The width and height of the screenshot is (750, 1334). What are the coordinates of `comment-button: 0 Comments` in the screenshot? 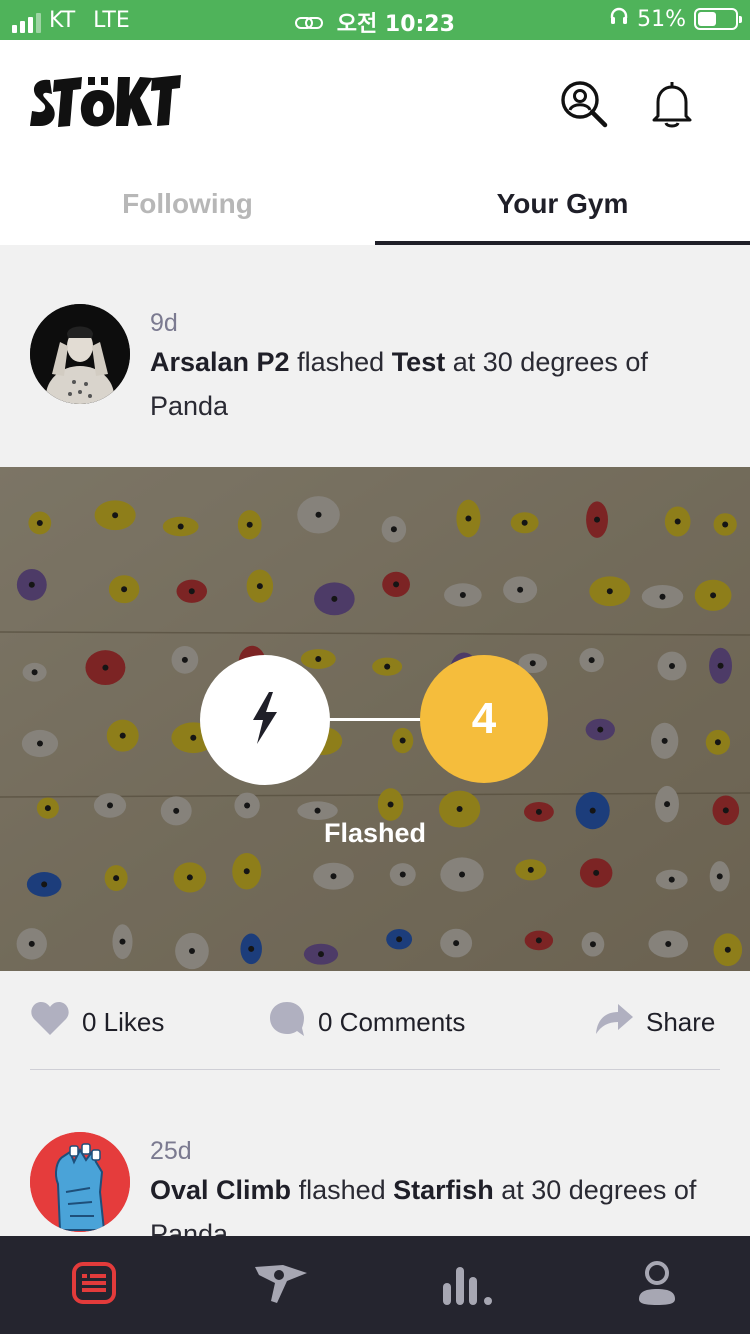 It's located at (367, 1022).